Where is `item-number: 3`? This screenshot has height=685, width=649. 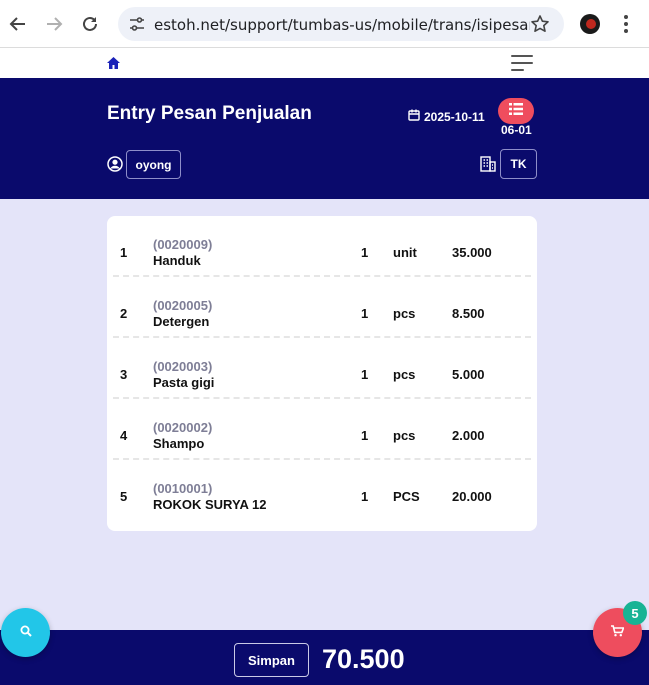 item-number: 3 is located at coordinates (124, 374).